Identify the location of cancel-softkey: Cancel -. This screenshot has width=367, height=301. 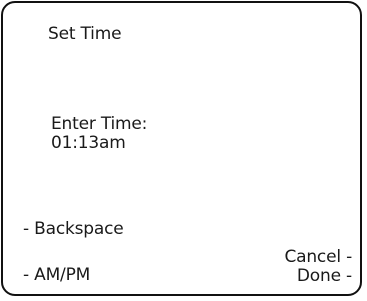
(318, 257).